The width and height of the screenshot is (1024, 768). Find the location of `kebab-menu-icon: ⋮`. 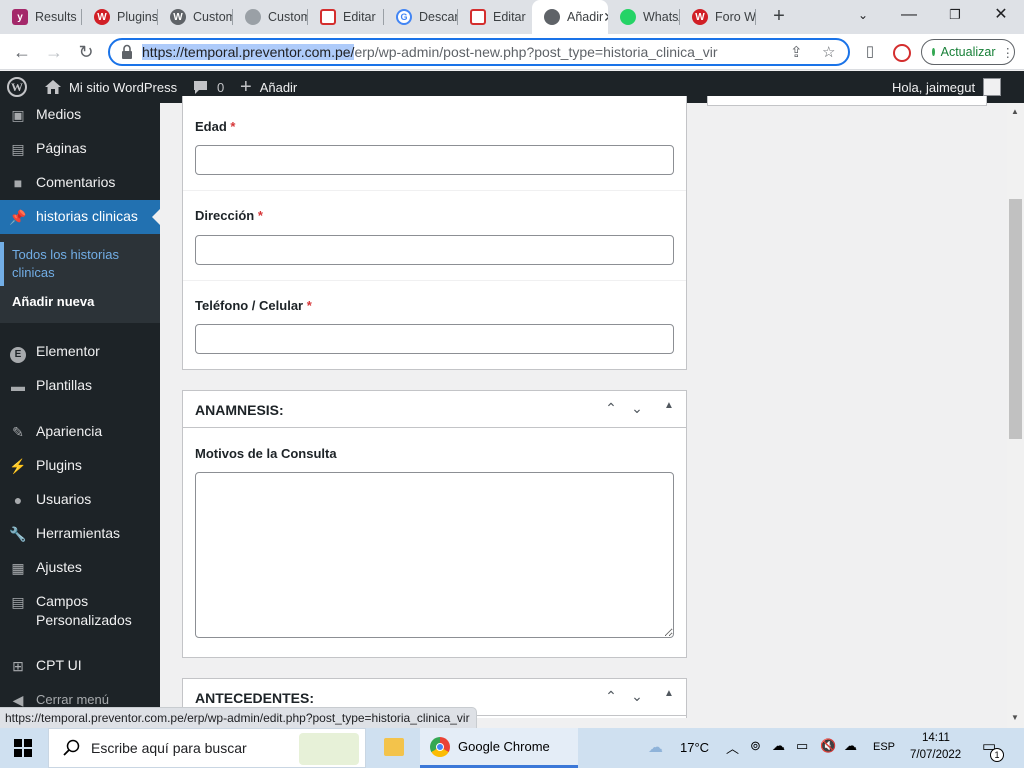

kebab-menu-icon: ⋮ is located at coordinates (1008, 52).